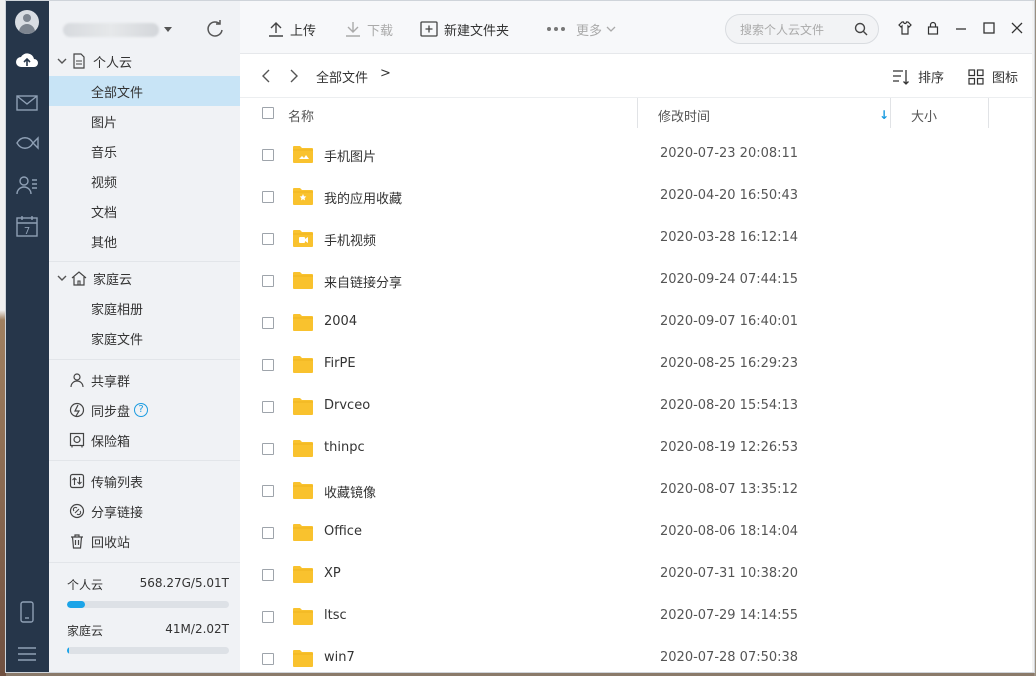 Image resolution: width=1036 pixels, height=676 pixels. Describe the element at coordinates (144, 61) in the screenshot. I see `personal-cloud-group: 个人云` at that location.